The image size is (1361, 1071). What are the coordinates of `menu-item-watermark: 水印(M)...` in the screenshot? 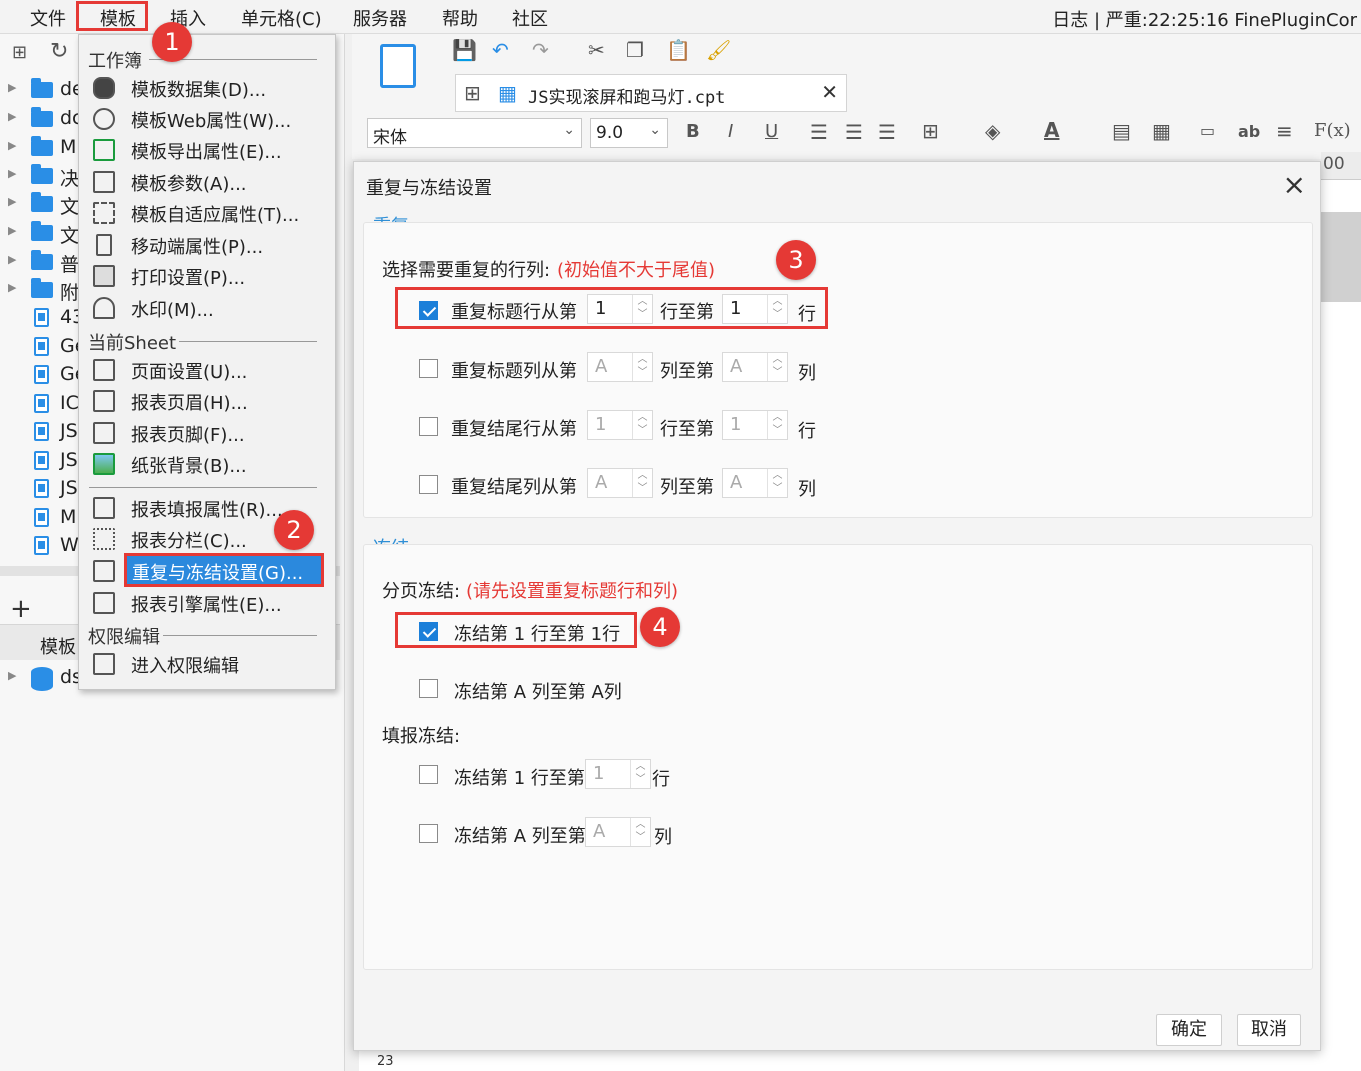 It's located at (207, 308).